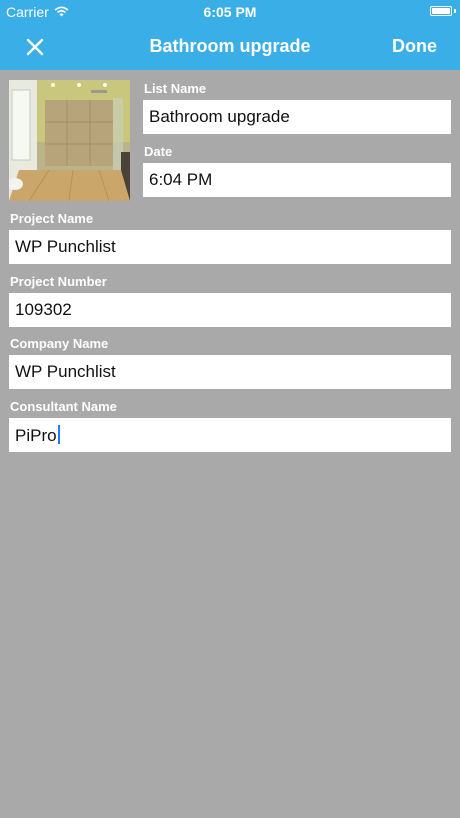 The width and height of the screenshot is (460, 818). I want to click on project-name-value: WP Punchlist, so click(65, 246).